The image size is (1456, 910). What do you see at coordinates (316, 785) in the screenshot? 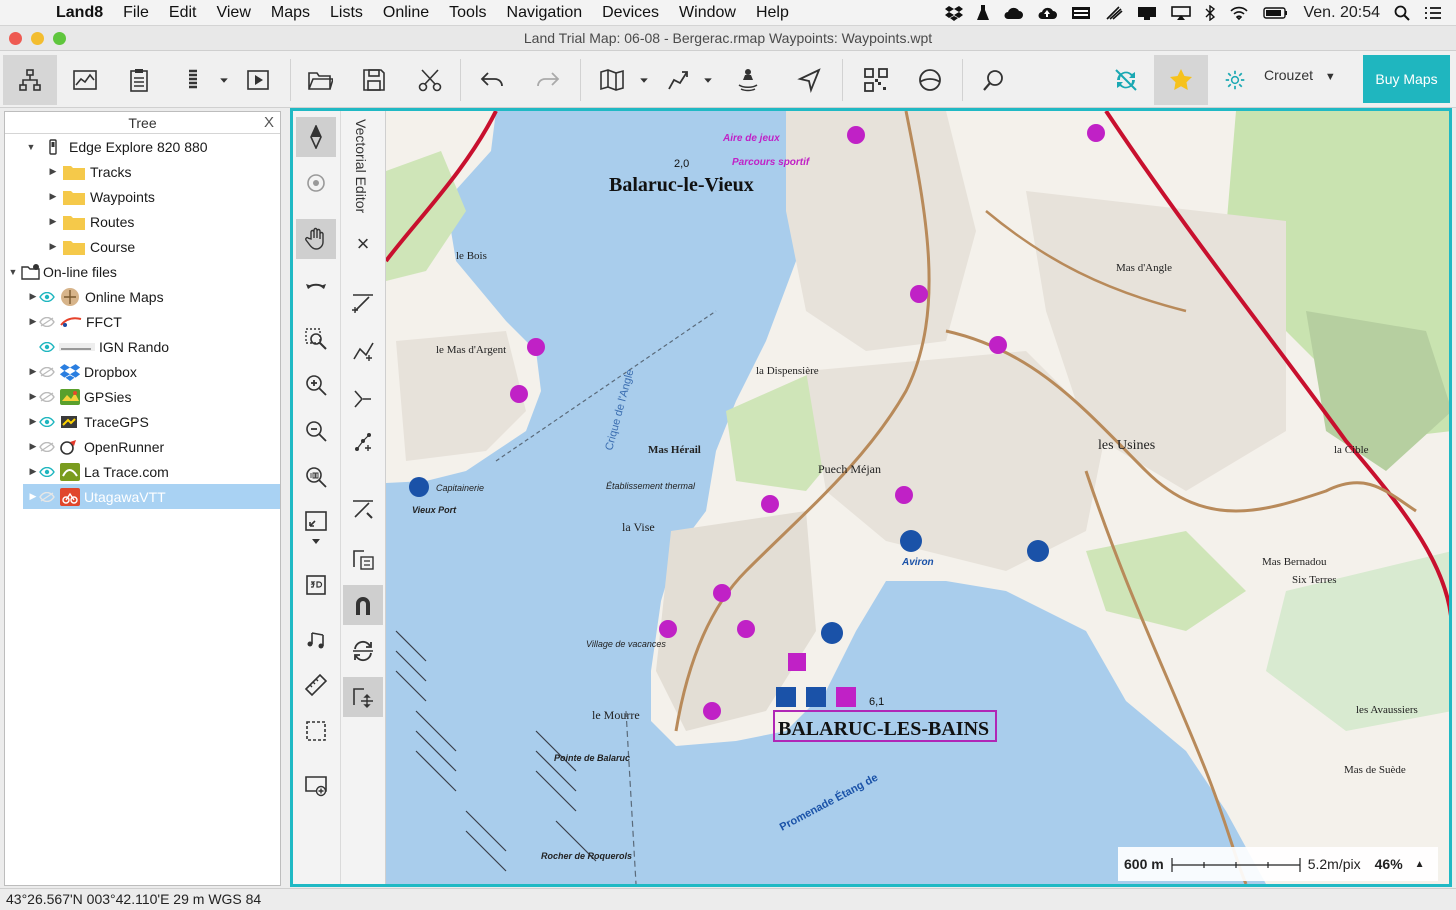
I see `add-map-button` at bounding box center [316, 785].